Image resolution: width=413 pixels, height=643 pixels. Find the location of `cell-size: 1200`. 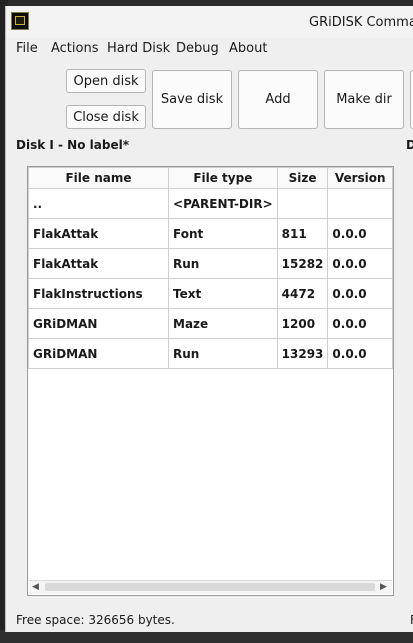

cell-size: 1200 is located at coordinates (302, 323).